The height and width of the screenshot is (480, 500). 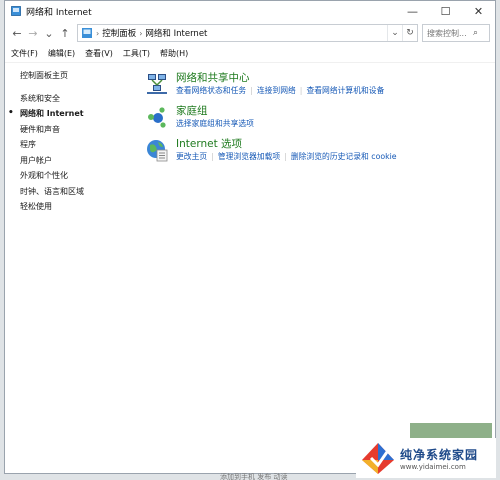 I want to click on link-view-network-computers: 查看网络计算机和设备, so click(x=345, y=90).